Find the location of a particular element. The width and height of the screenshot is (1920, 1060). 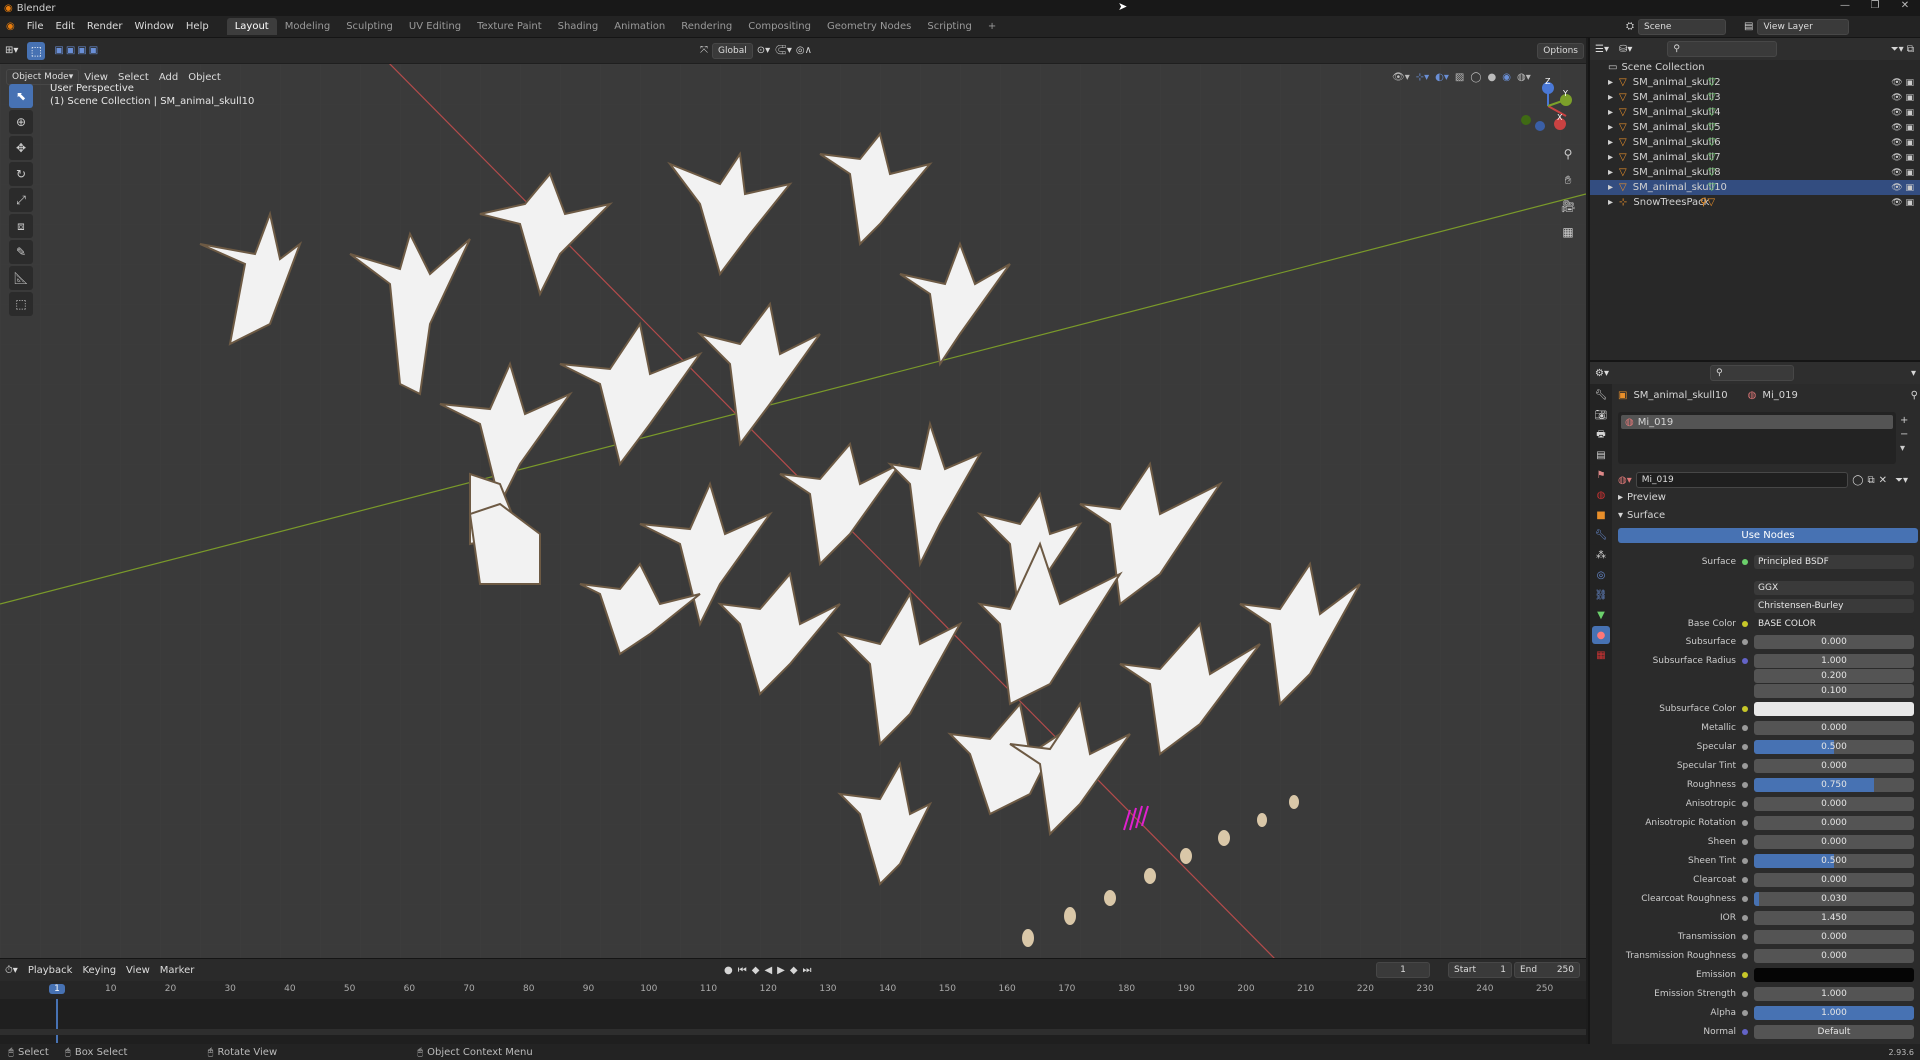

current-frame-field: 1 is located at coordinates (1403, 970).